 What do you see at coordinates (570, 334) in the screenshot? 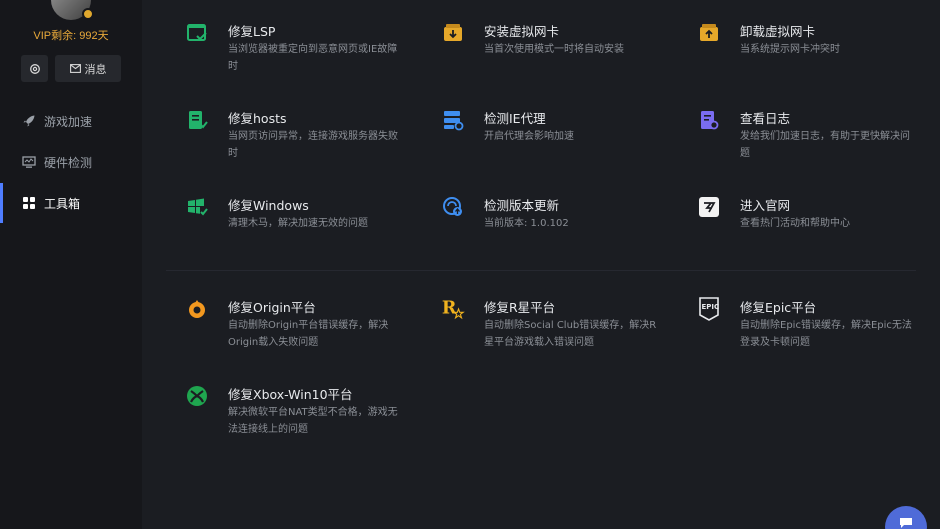
I see `tool-description: 自动删除Social Club错误缓存，解决R星平台游戏载入错误问题` at bounding box center [570, 334].